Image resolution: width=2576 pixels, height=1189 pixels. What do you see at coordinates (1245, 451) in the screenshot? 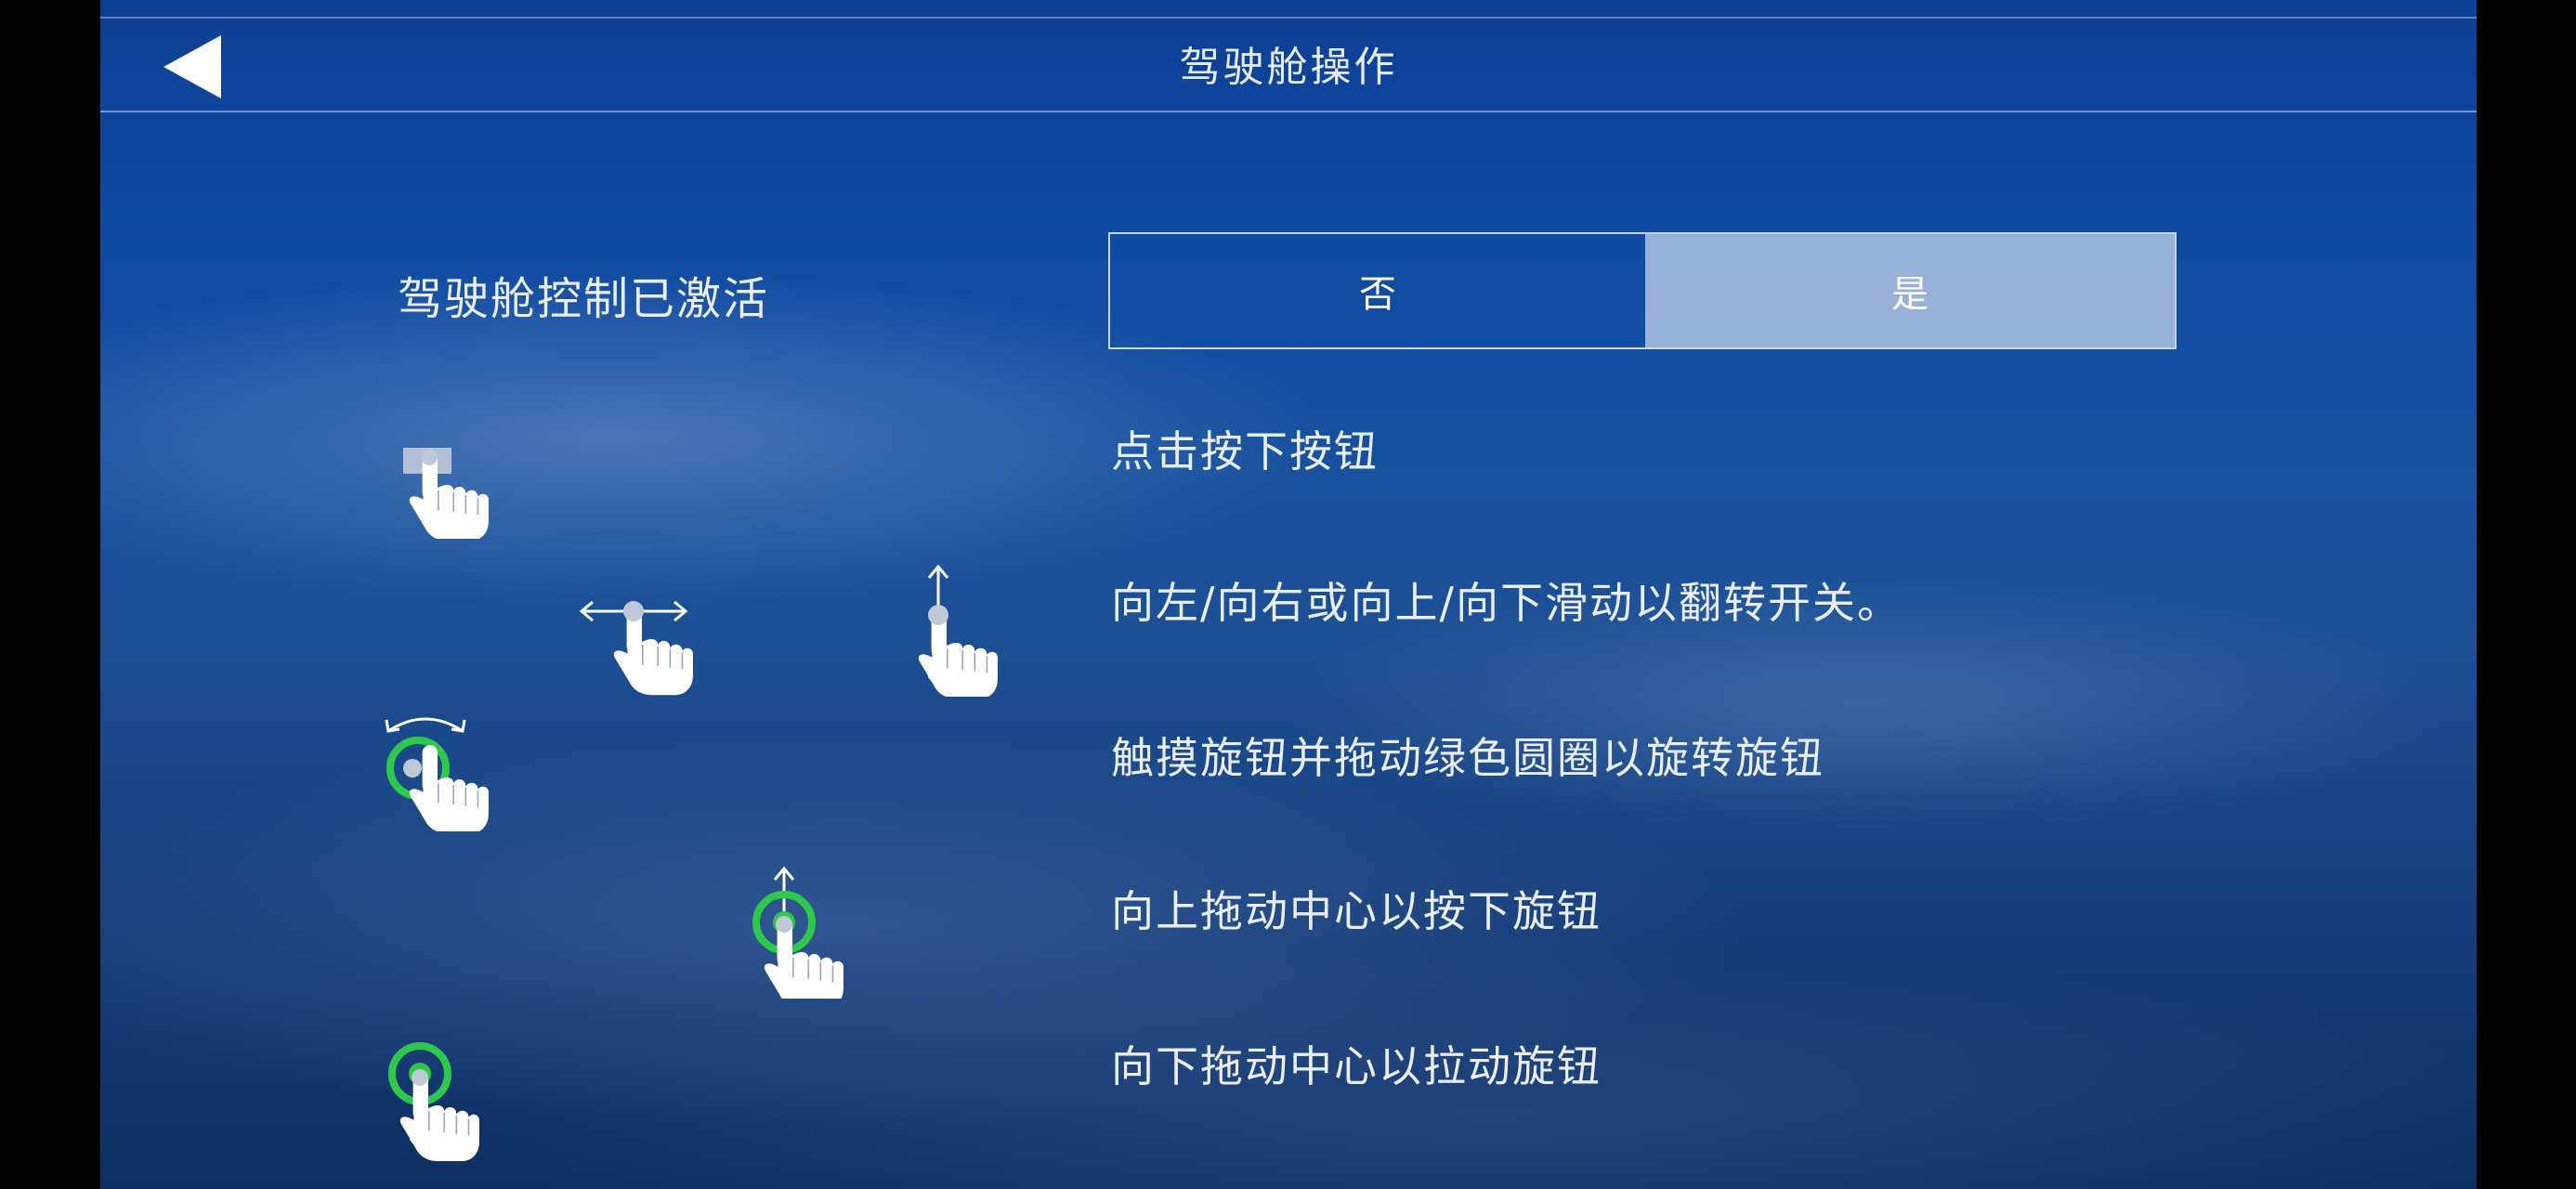
I see `instruction-tap: 点击按下按钮` at bounding box center [1245, 451].